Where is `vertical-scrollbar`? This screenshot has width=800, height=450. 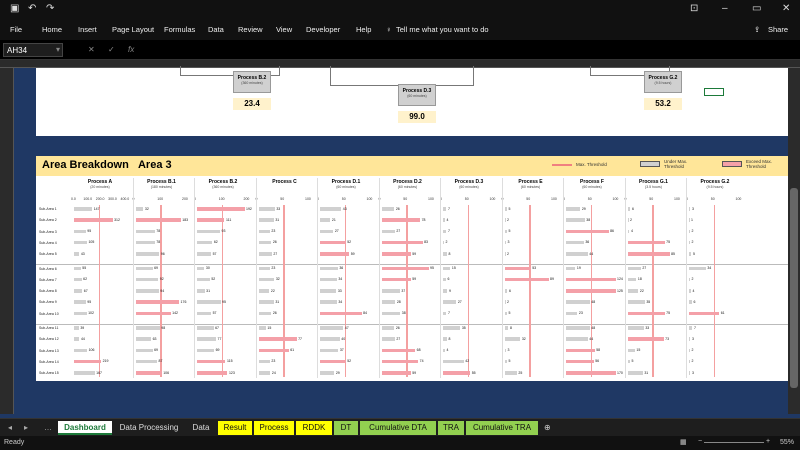 vertical-scrollbar is located at coordinates (794, 241).